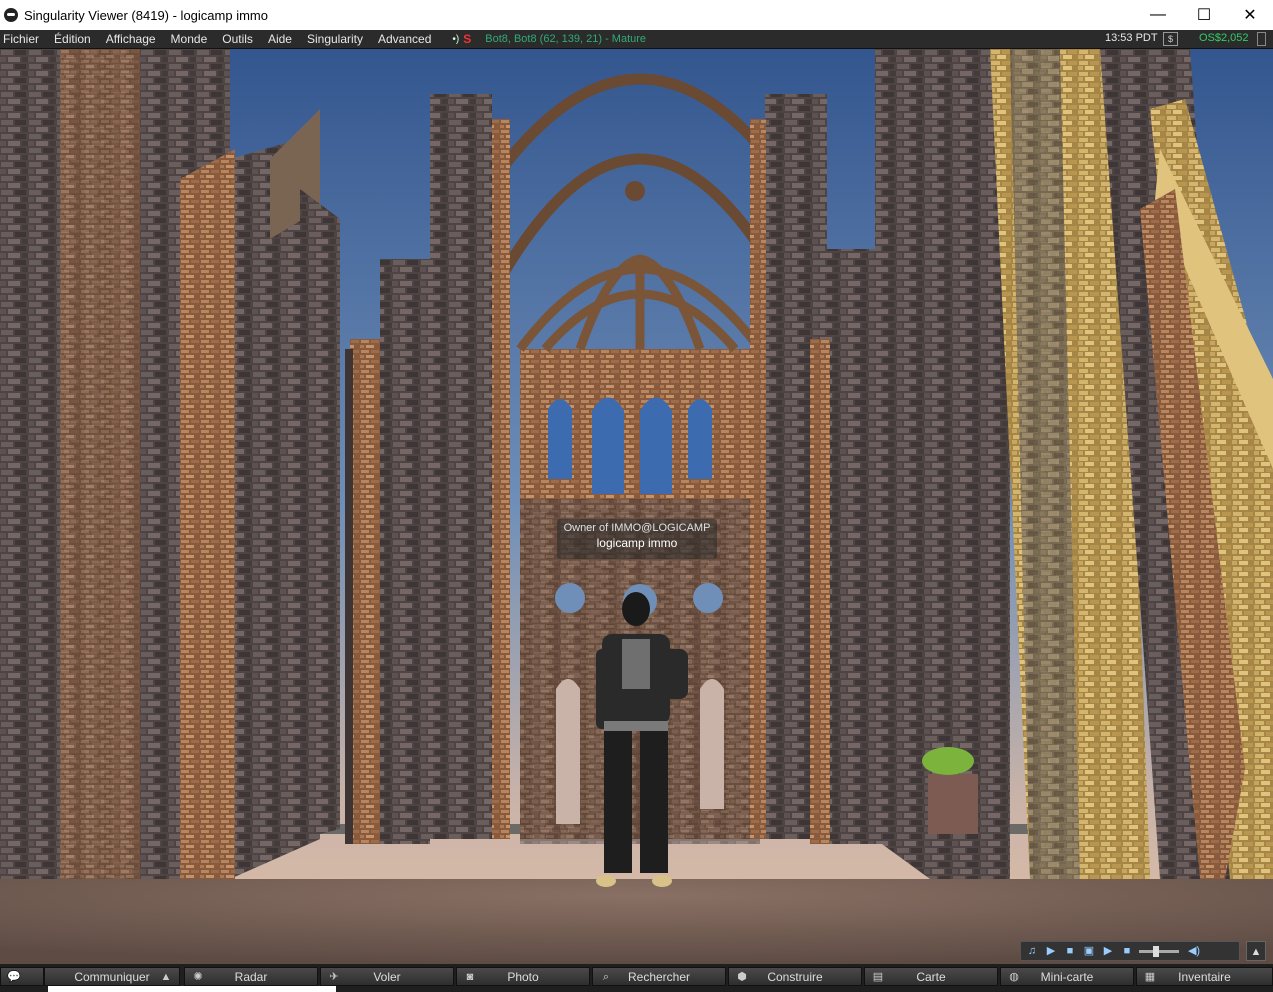  Describe the element at coordinates (1170, 39) in the screenshot. I see `buy-currency-icon: $` at that location.